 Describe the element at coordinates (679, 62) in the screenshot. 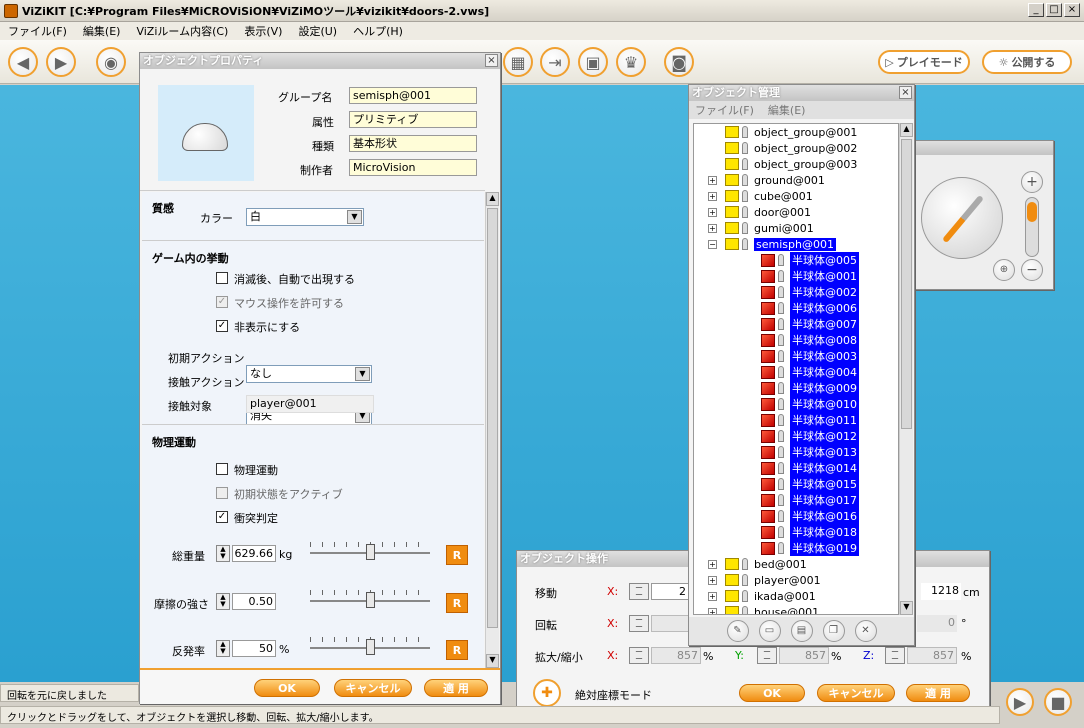

I see `camera-icon: ◙` at that location.